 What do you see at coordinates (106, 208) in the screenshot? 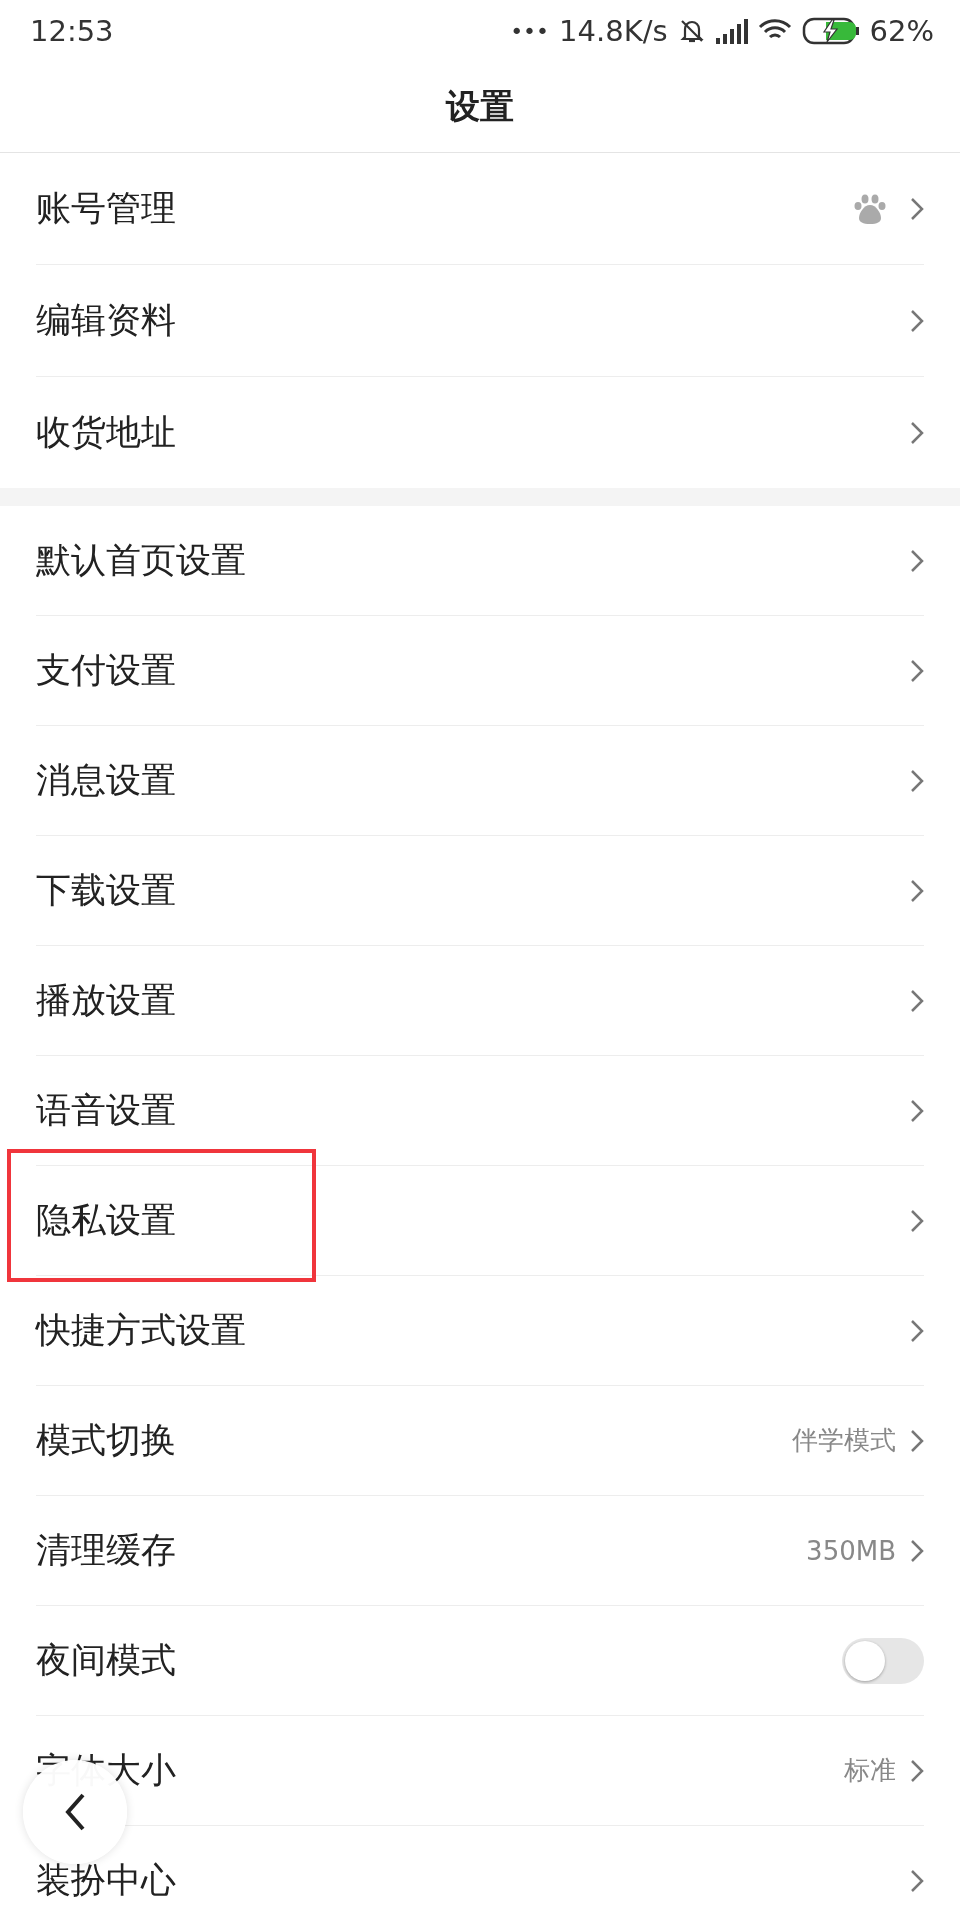
I see `setting-label: 账号管理` at bounding box center [106, 208].